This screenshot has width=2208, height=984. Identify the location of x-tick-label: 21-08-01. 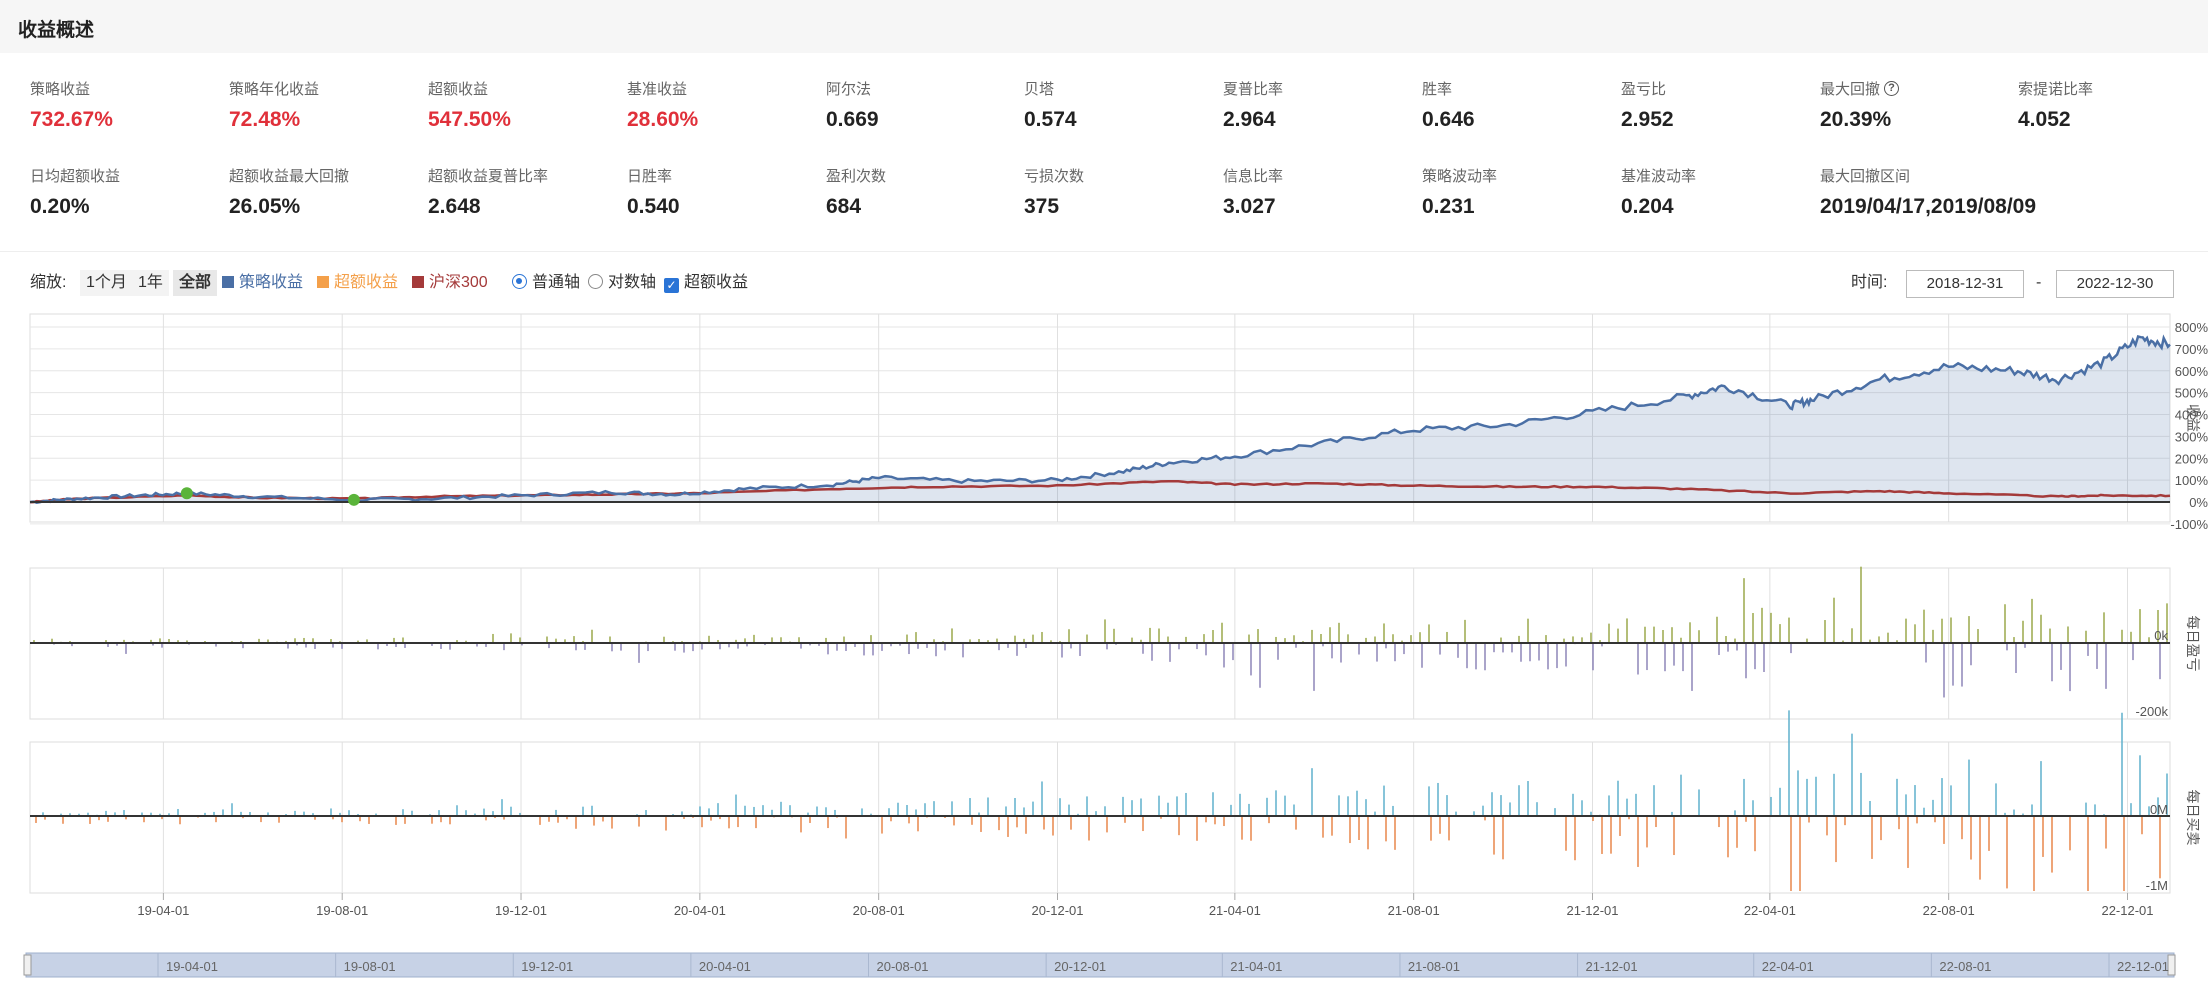
(1414, 910).